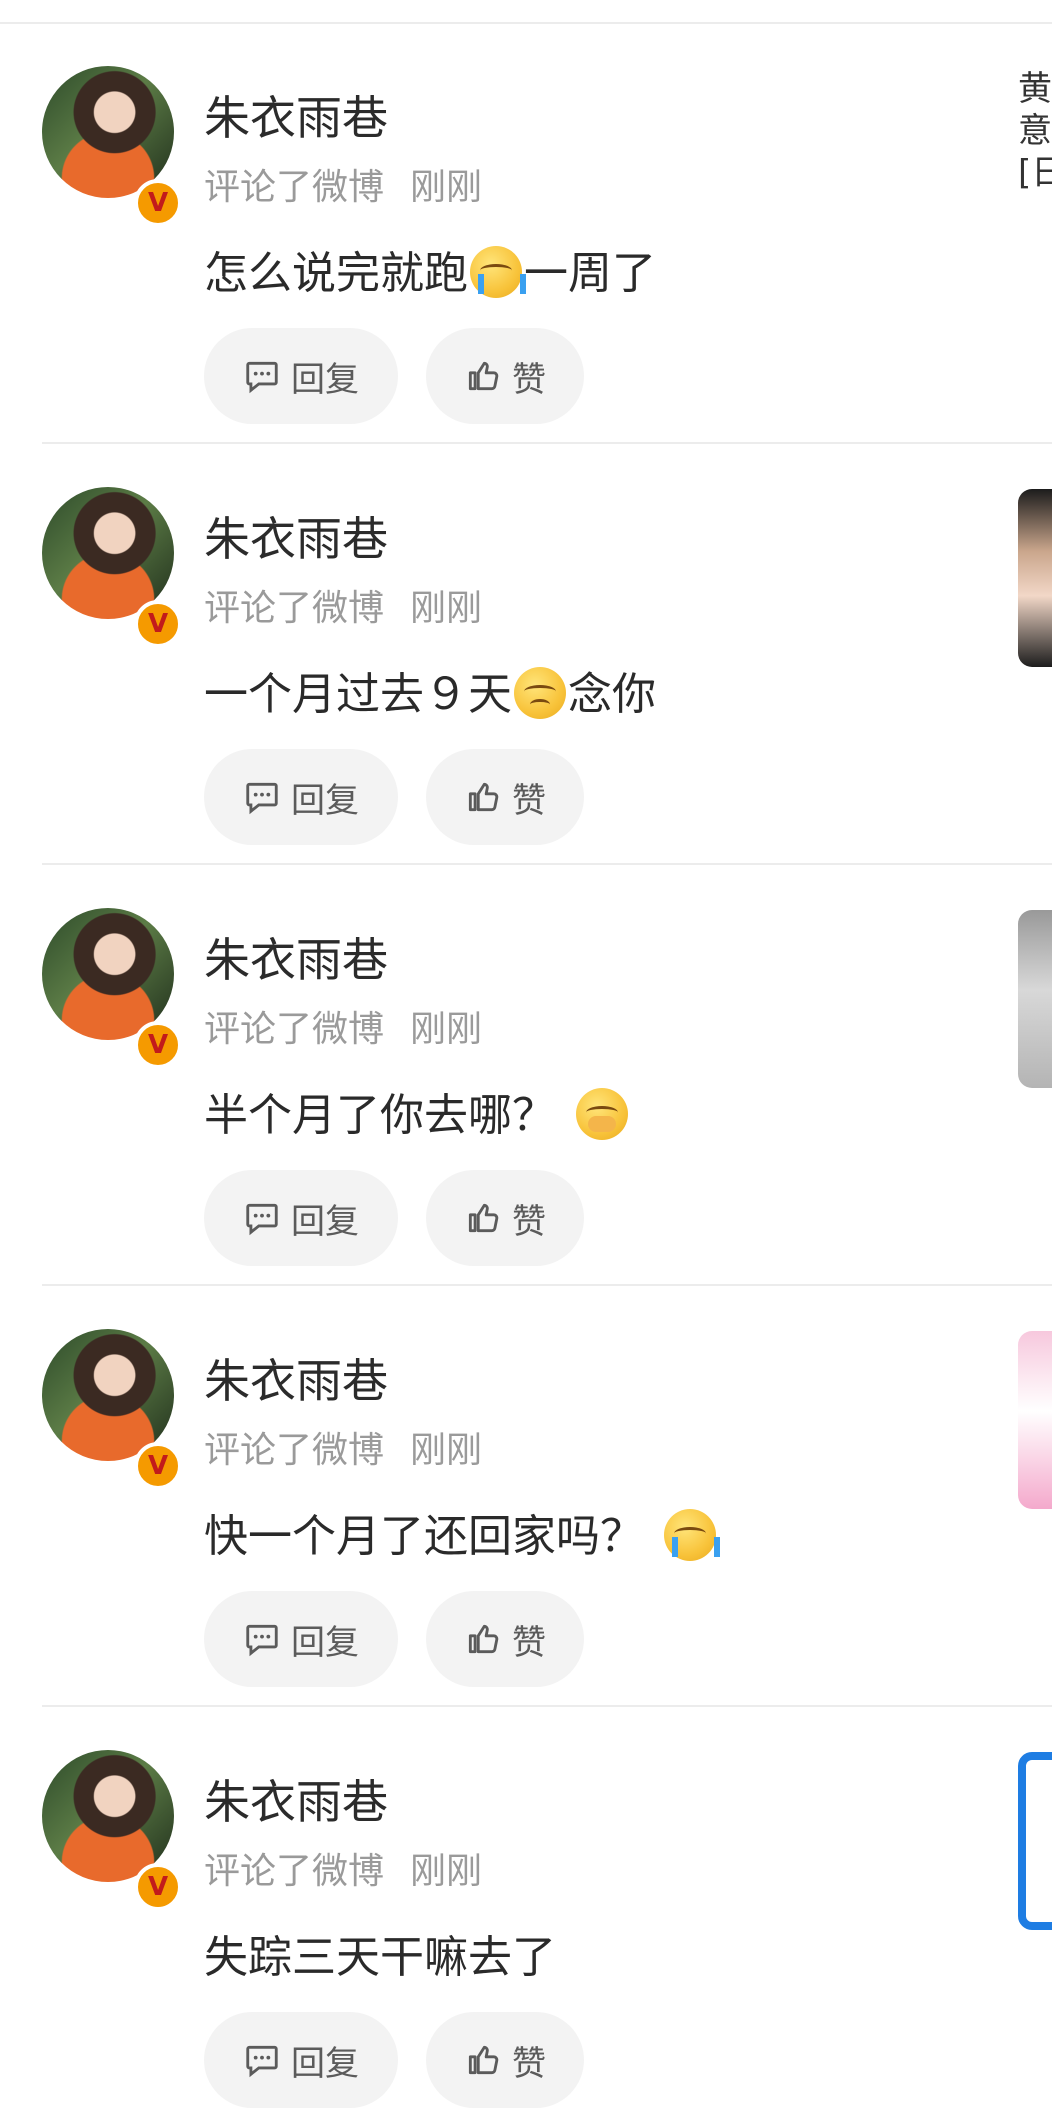 The image size is (1052, 2111). I want to click on comment-text: 快一个月了还回家吗？, so click(462, 1537).